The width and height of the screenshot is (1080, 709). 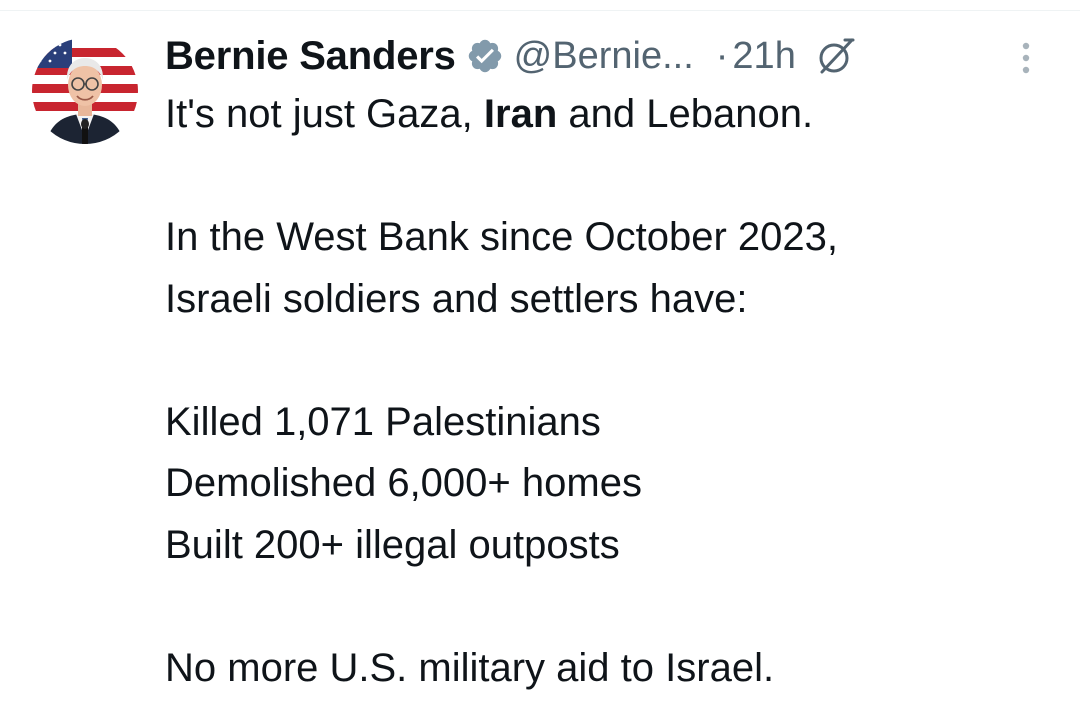 What do you see at coordinates (836, 56) in the screenshot?
I see `grok-icon` at bounding box center [836, 56].